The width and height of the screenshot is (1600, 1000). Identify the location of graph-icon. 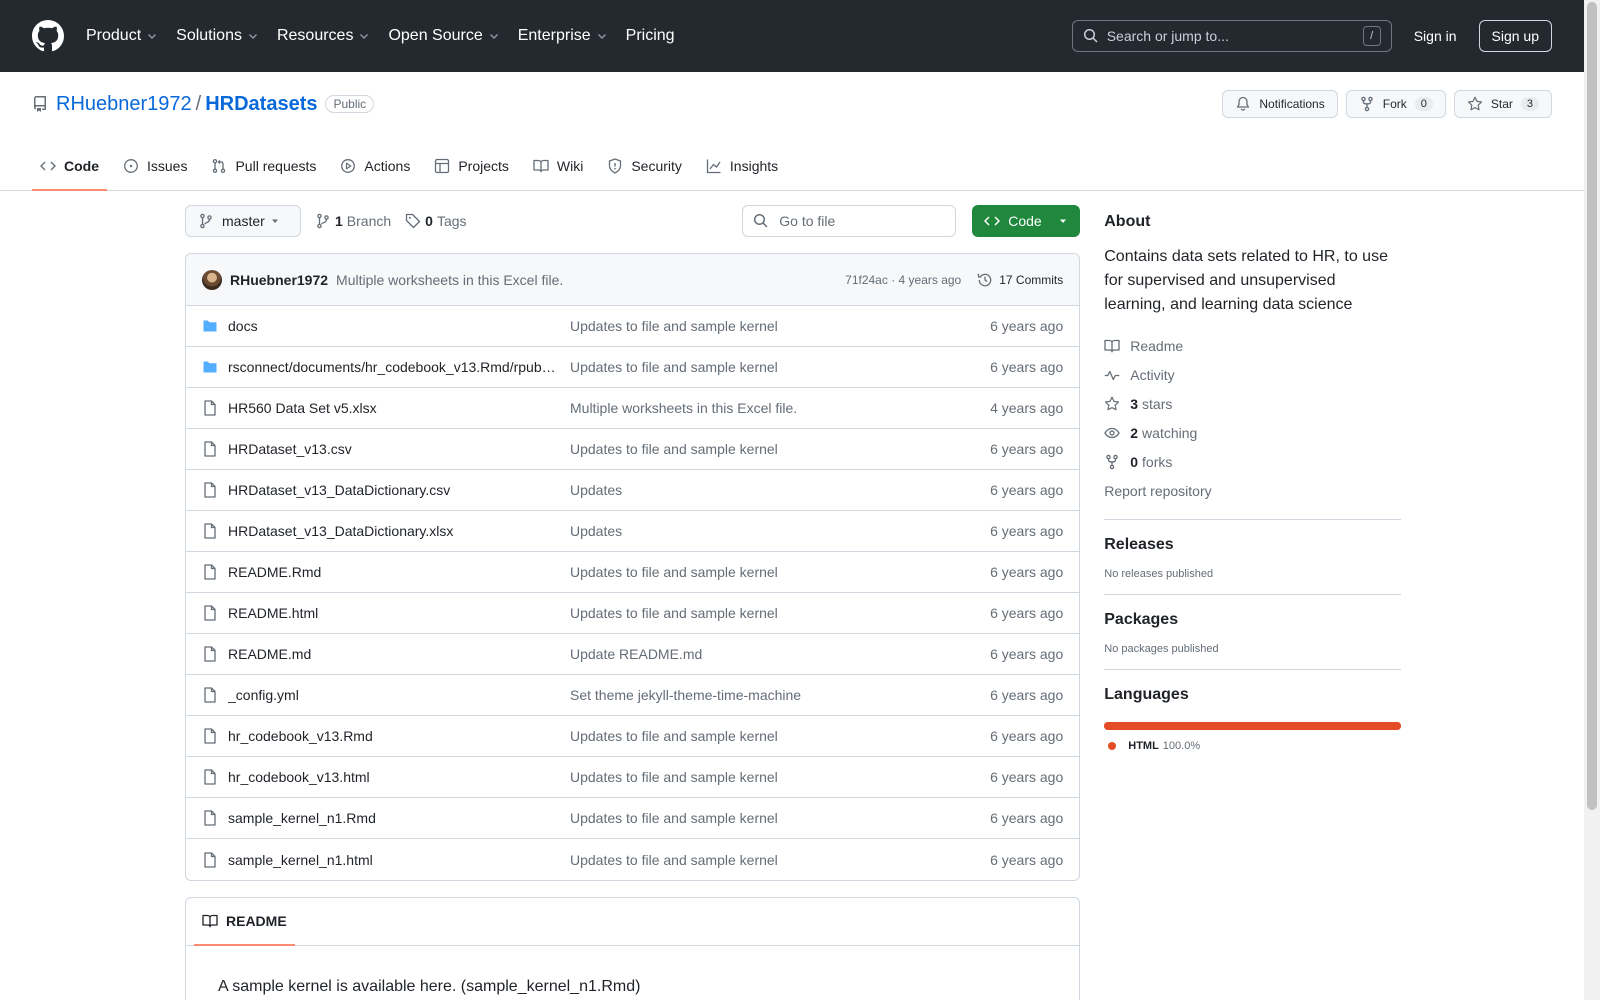
(713, 166).